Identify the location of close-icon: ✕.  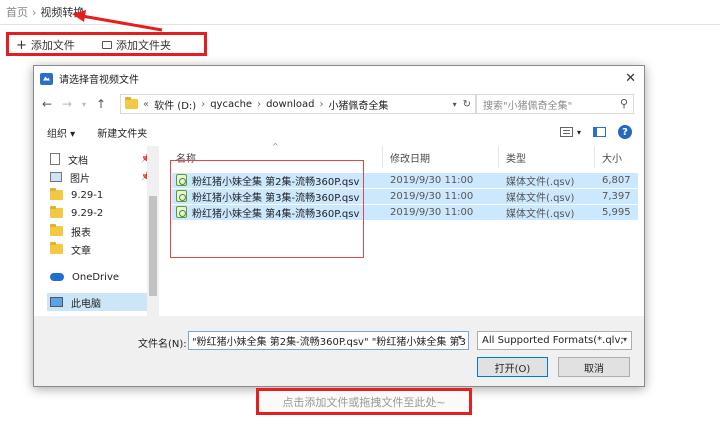
(630, 78).